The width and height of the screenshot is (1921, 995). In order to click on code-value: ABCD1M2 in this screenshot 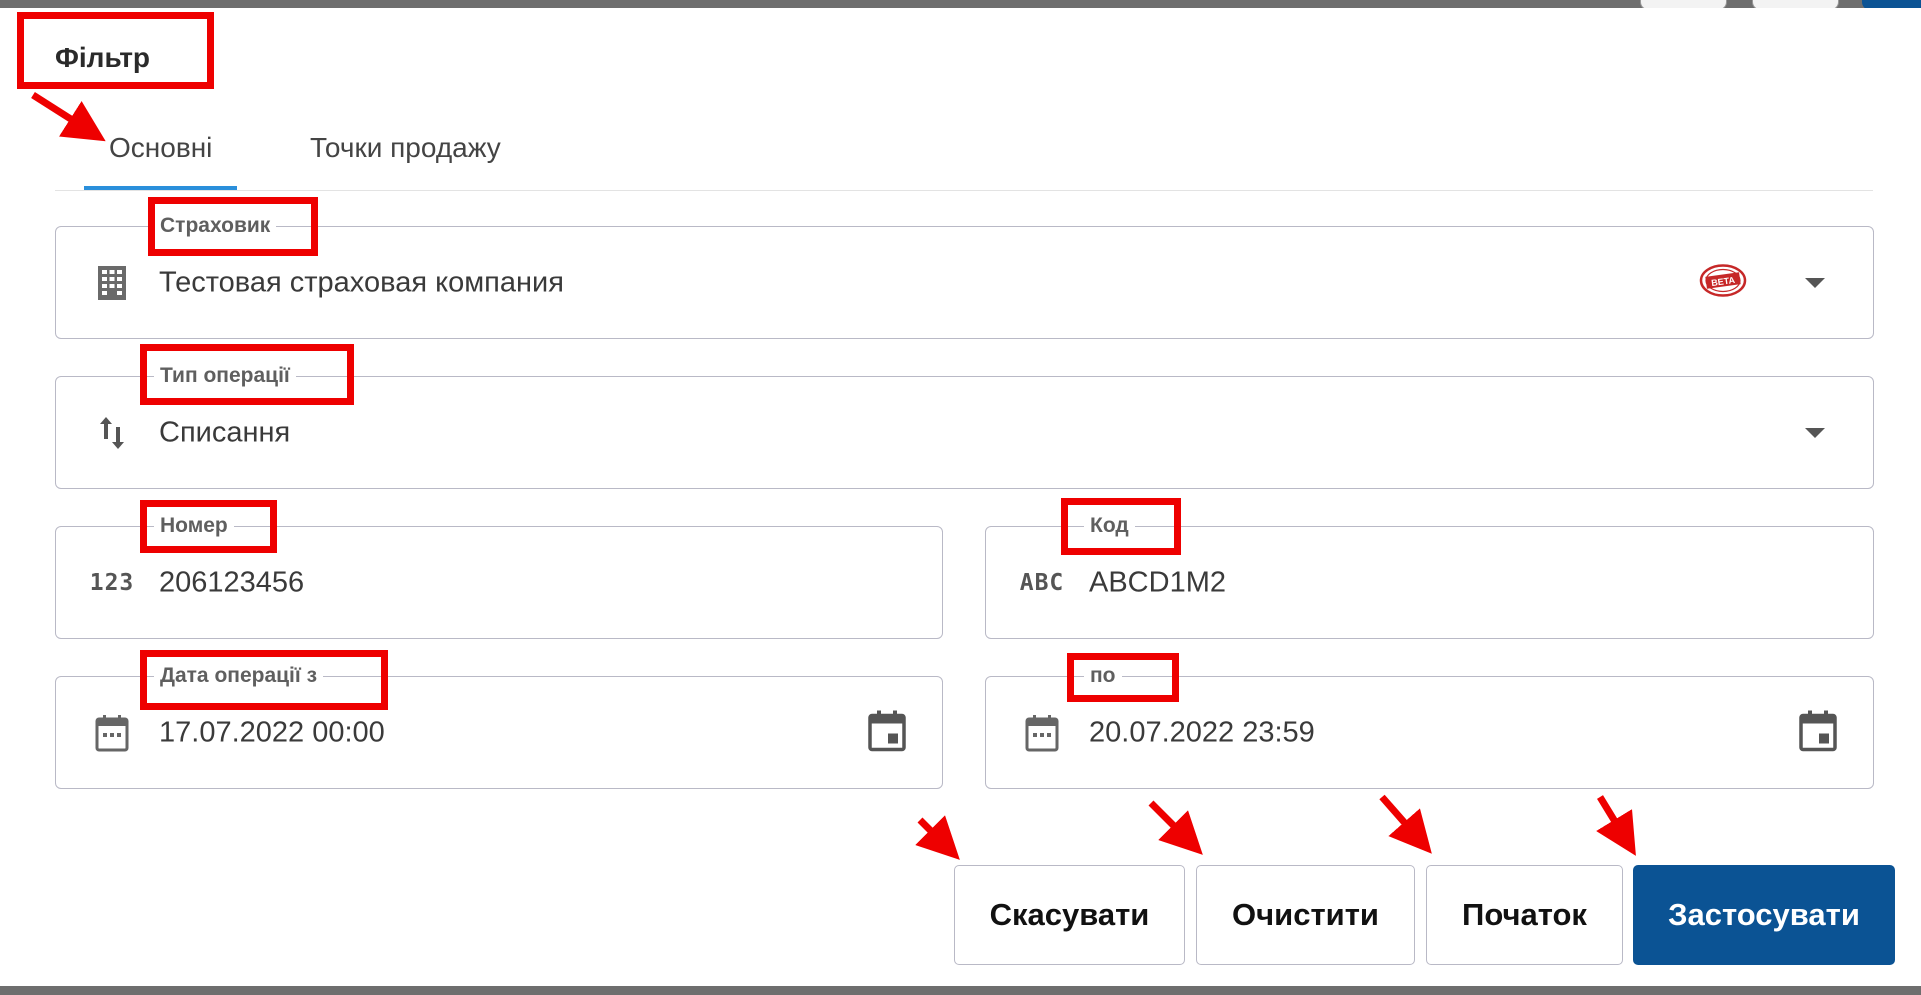, I will do `click(1157, 582)`.